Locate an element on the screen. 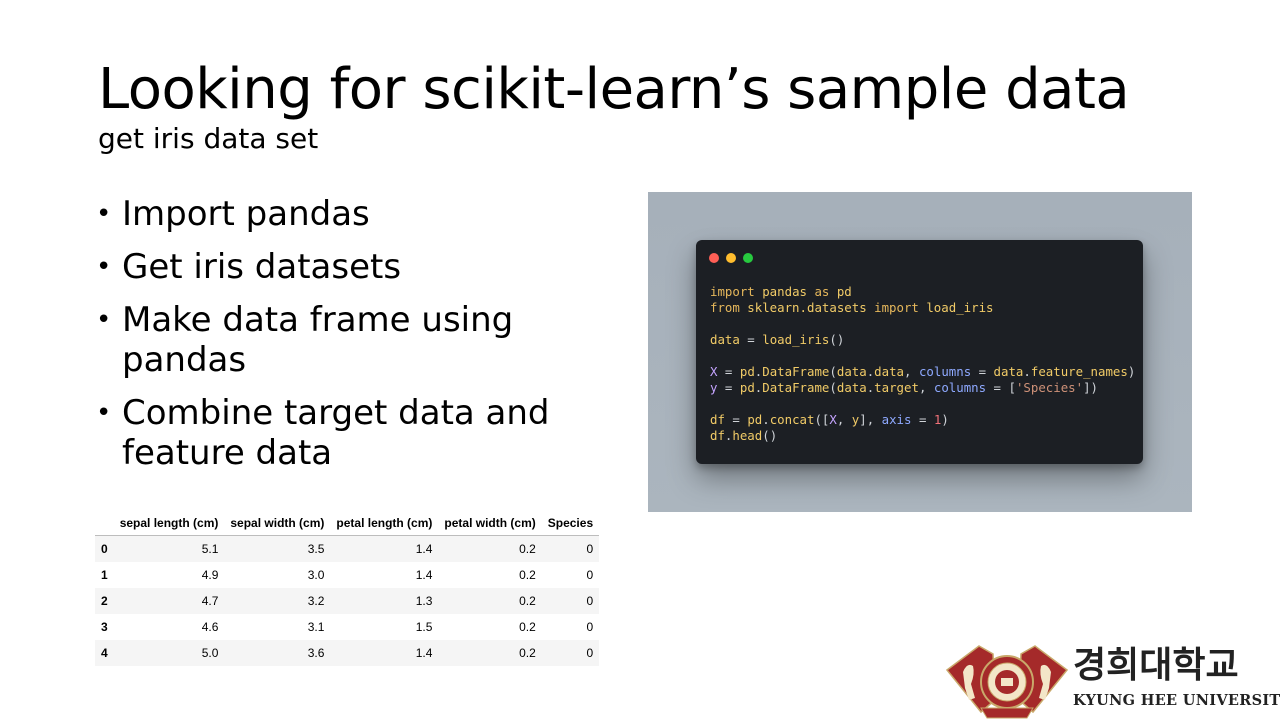 This screenshot has width=1280, height=720. code-token: ([ is located at coordinates (822, 419).